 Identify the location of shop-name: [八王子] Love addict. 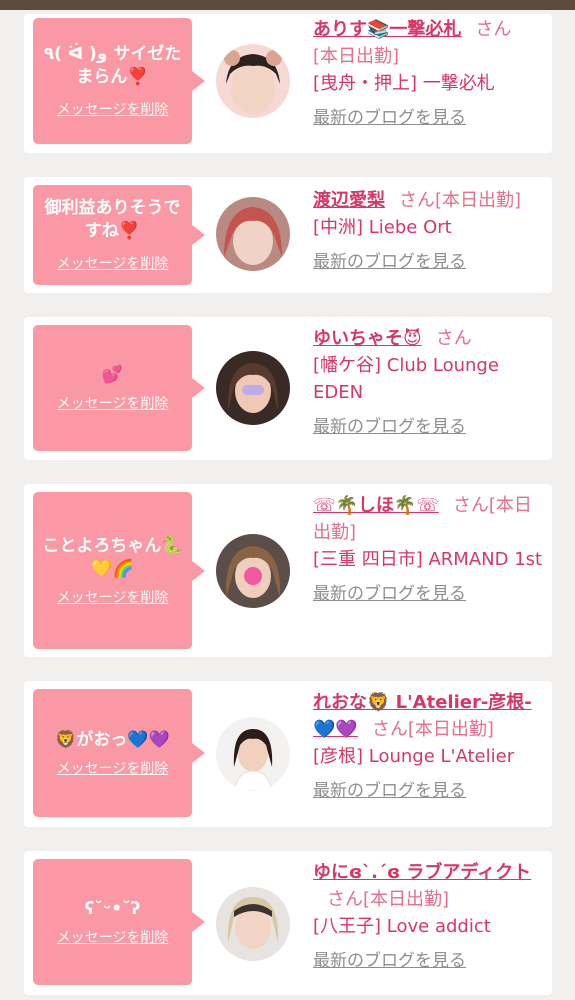
(402, 926).